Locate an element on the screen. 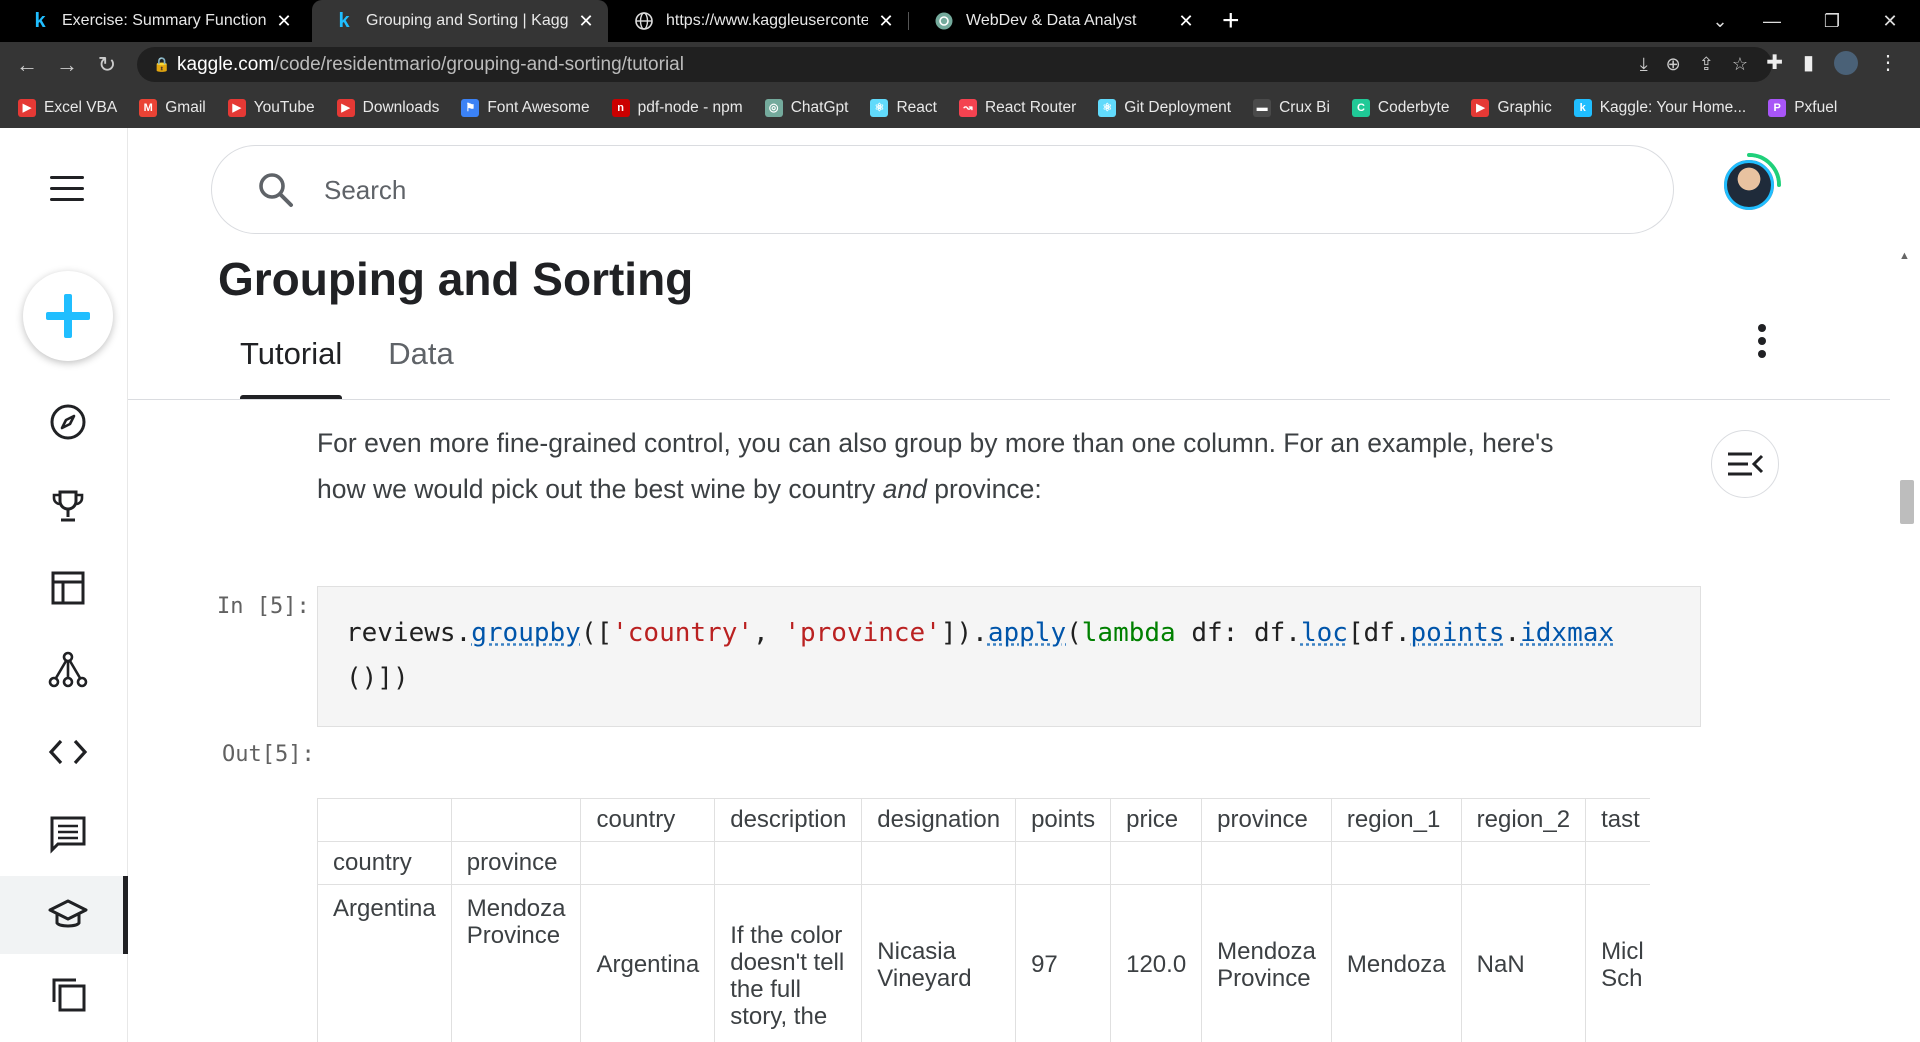  page-scrollbar: ▲ is located at coordinates (1905, 585).